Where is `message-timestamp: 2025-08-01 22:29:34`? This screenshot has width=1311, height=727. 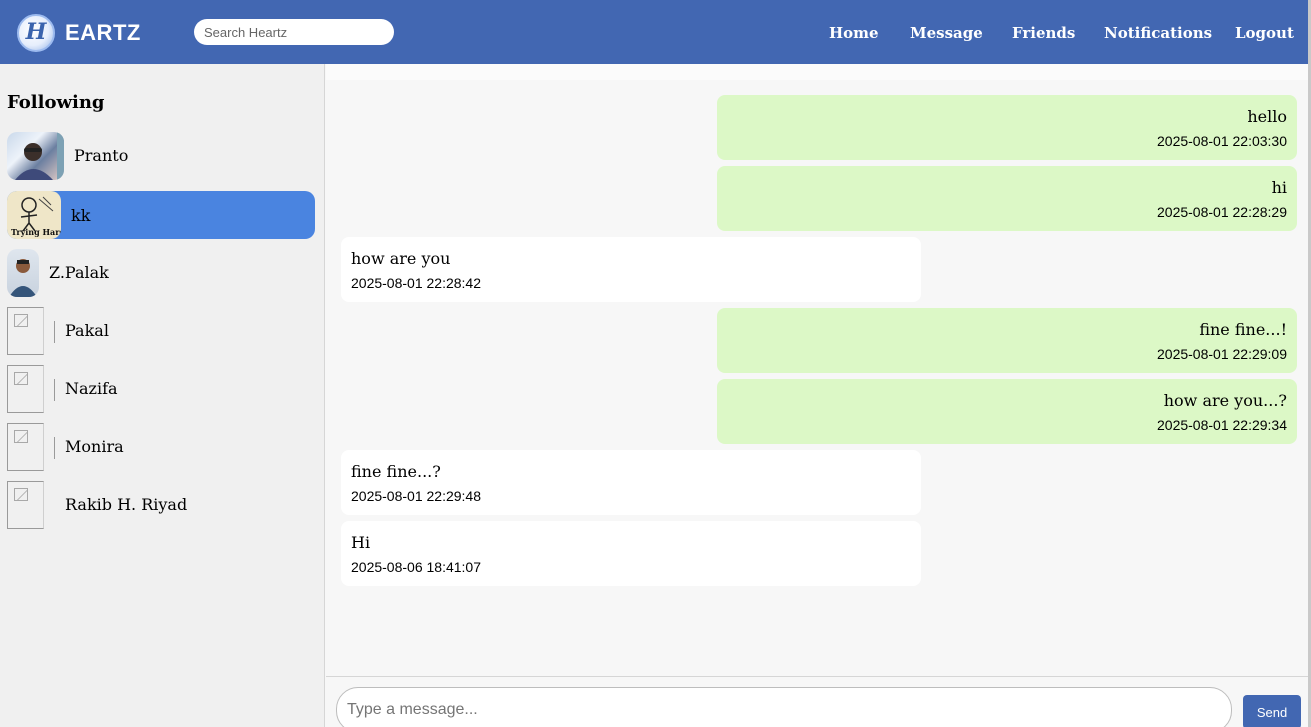
message-timestamp: 2025-08-01 22:29:34 is located at coordinates (1222, 425).